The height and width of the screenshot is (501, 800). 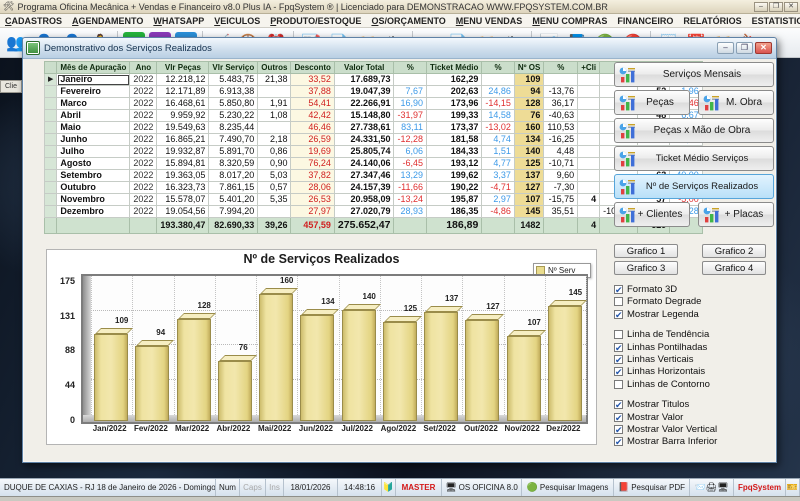 I want to click on menu-item-menu-compras: MENU COMPRAS, so click(x=569, y=21).